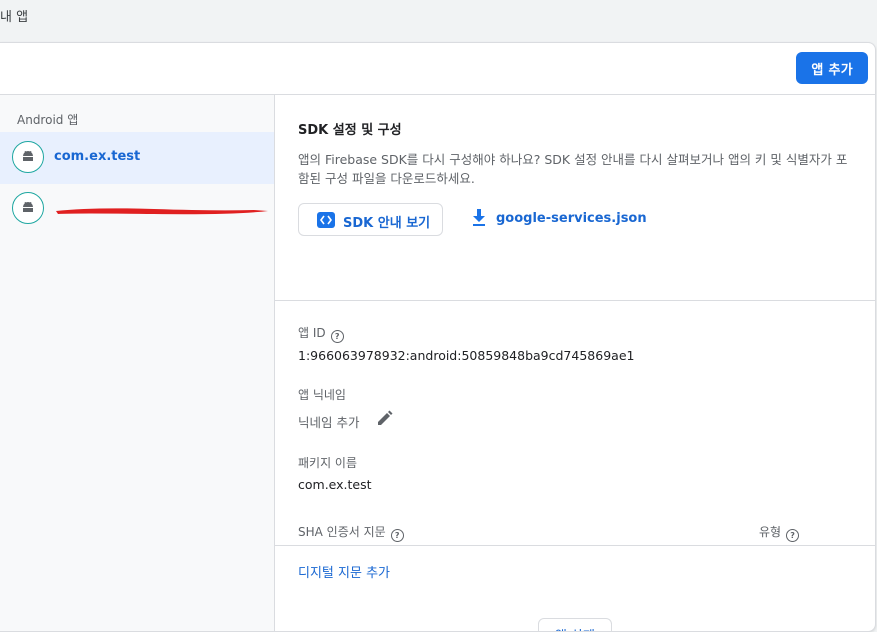 This screenshot has height=632, width=877. What do you see at coordinates (832, 68) in the screenshot?
I see `add-app-button: 앱 추가` at bounding box center [832, 68].